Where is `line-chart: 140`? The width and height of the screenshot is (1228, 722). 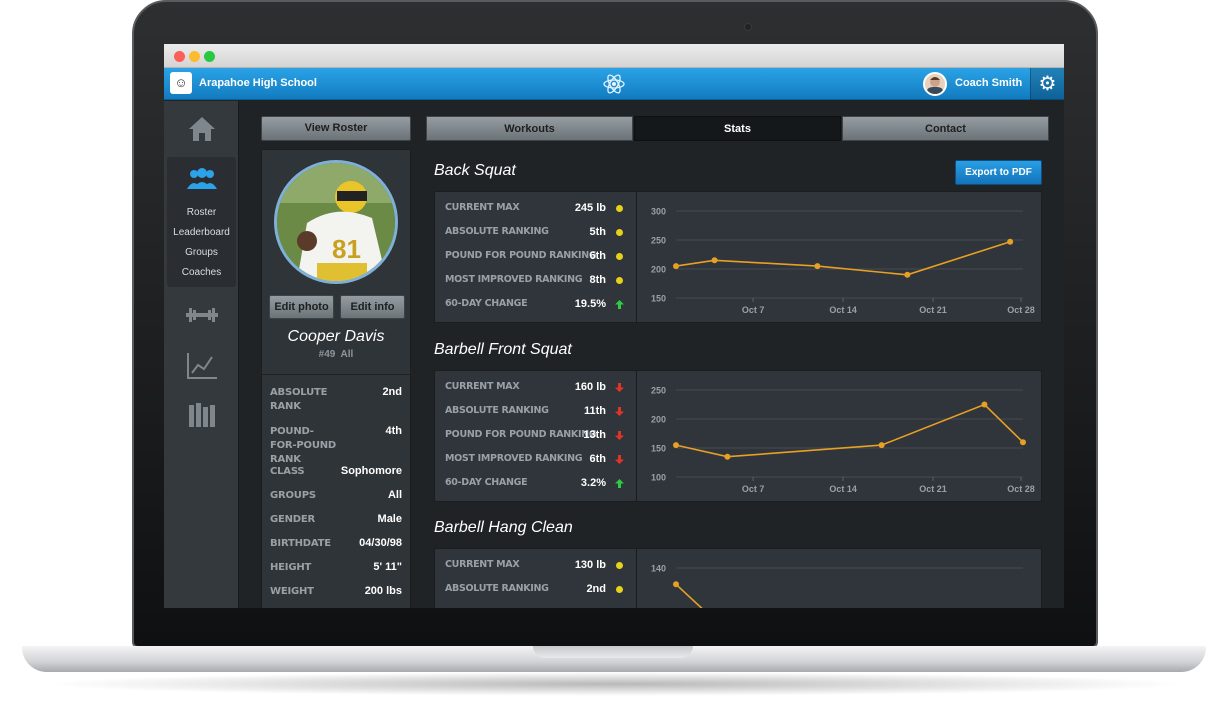 line-chart: 140 is located at coordinates (839, 578).